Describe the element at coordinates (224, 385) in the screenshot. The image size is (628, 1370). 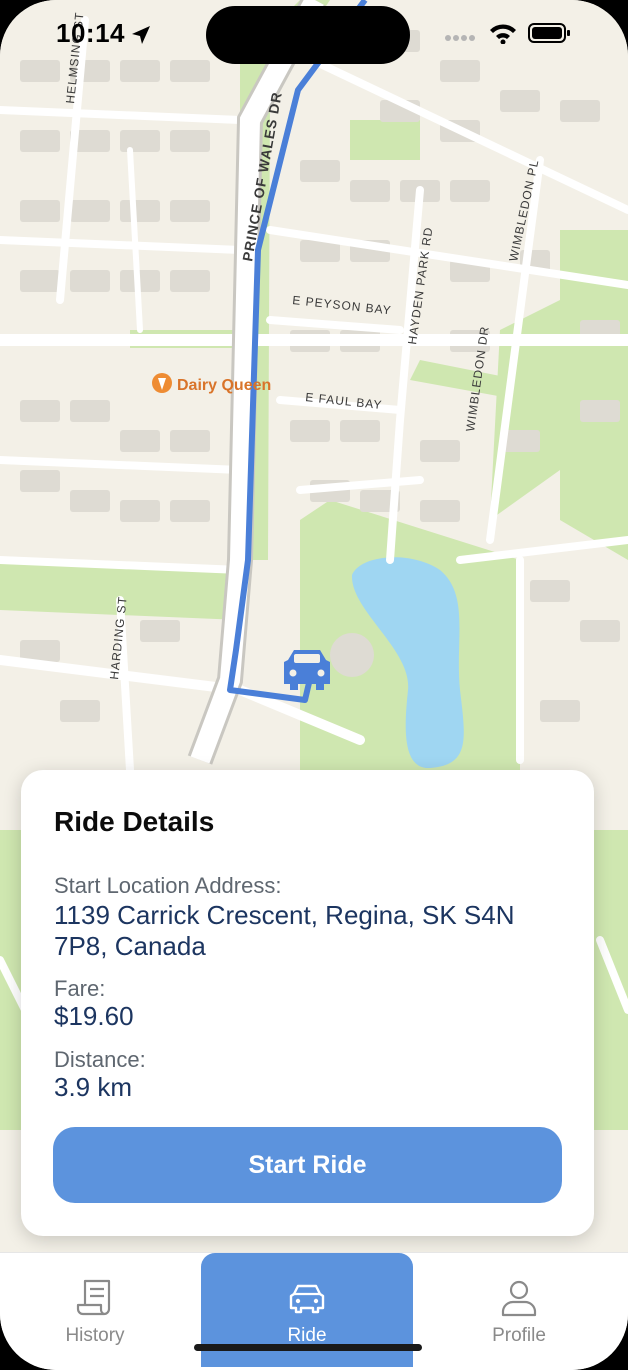
I see `poi-label: Dairy Queen` at that location.